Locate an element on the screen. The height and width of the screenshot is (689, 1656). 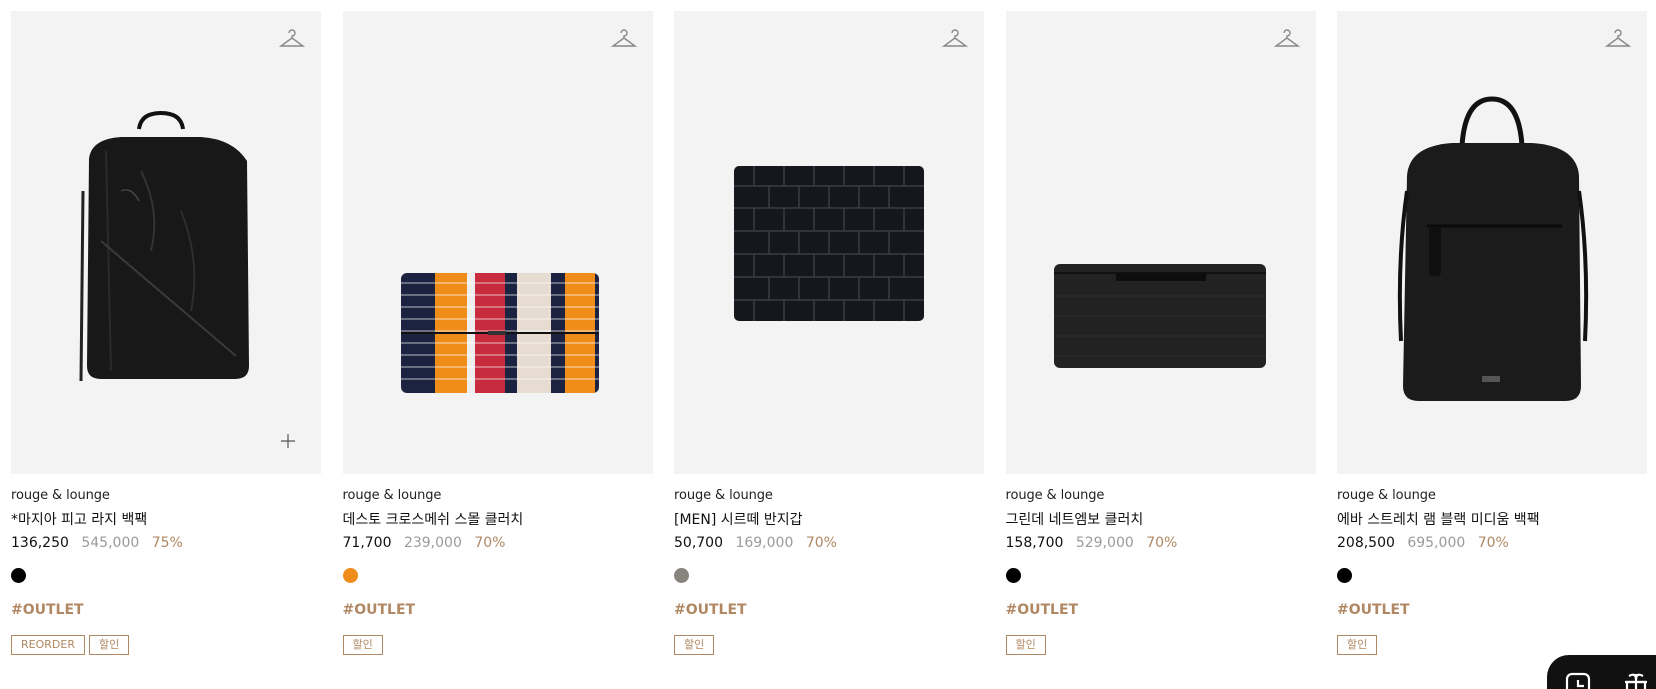
sale-price: 158,700 is located at coordinates (1034, 543).